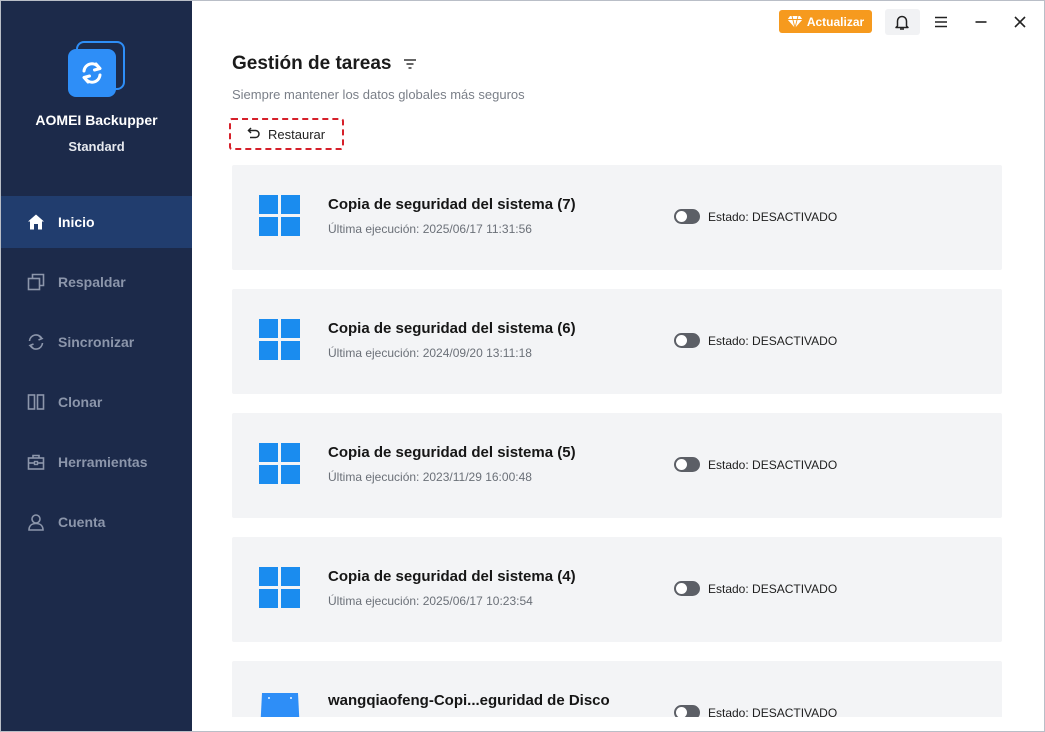 The image size is (1045, 732). What do you see at coordinates (82, 522) in the screenshot?
I see `sidebar-item-label: Cuenta` at bounding box center [82, 522].